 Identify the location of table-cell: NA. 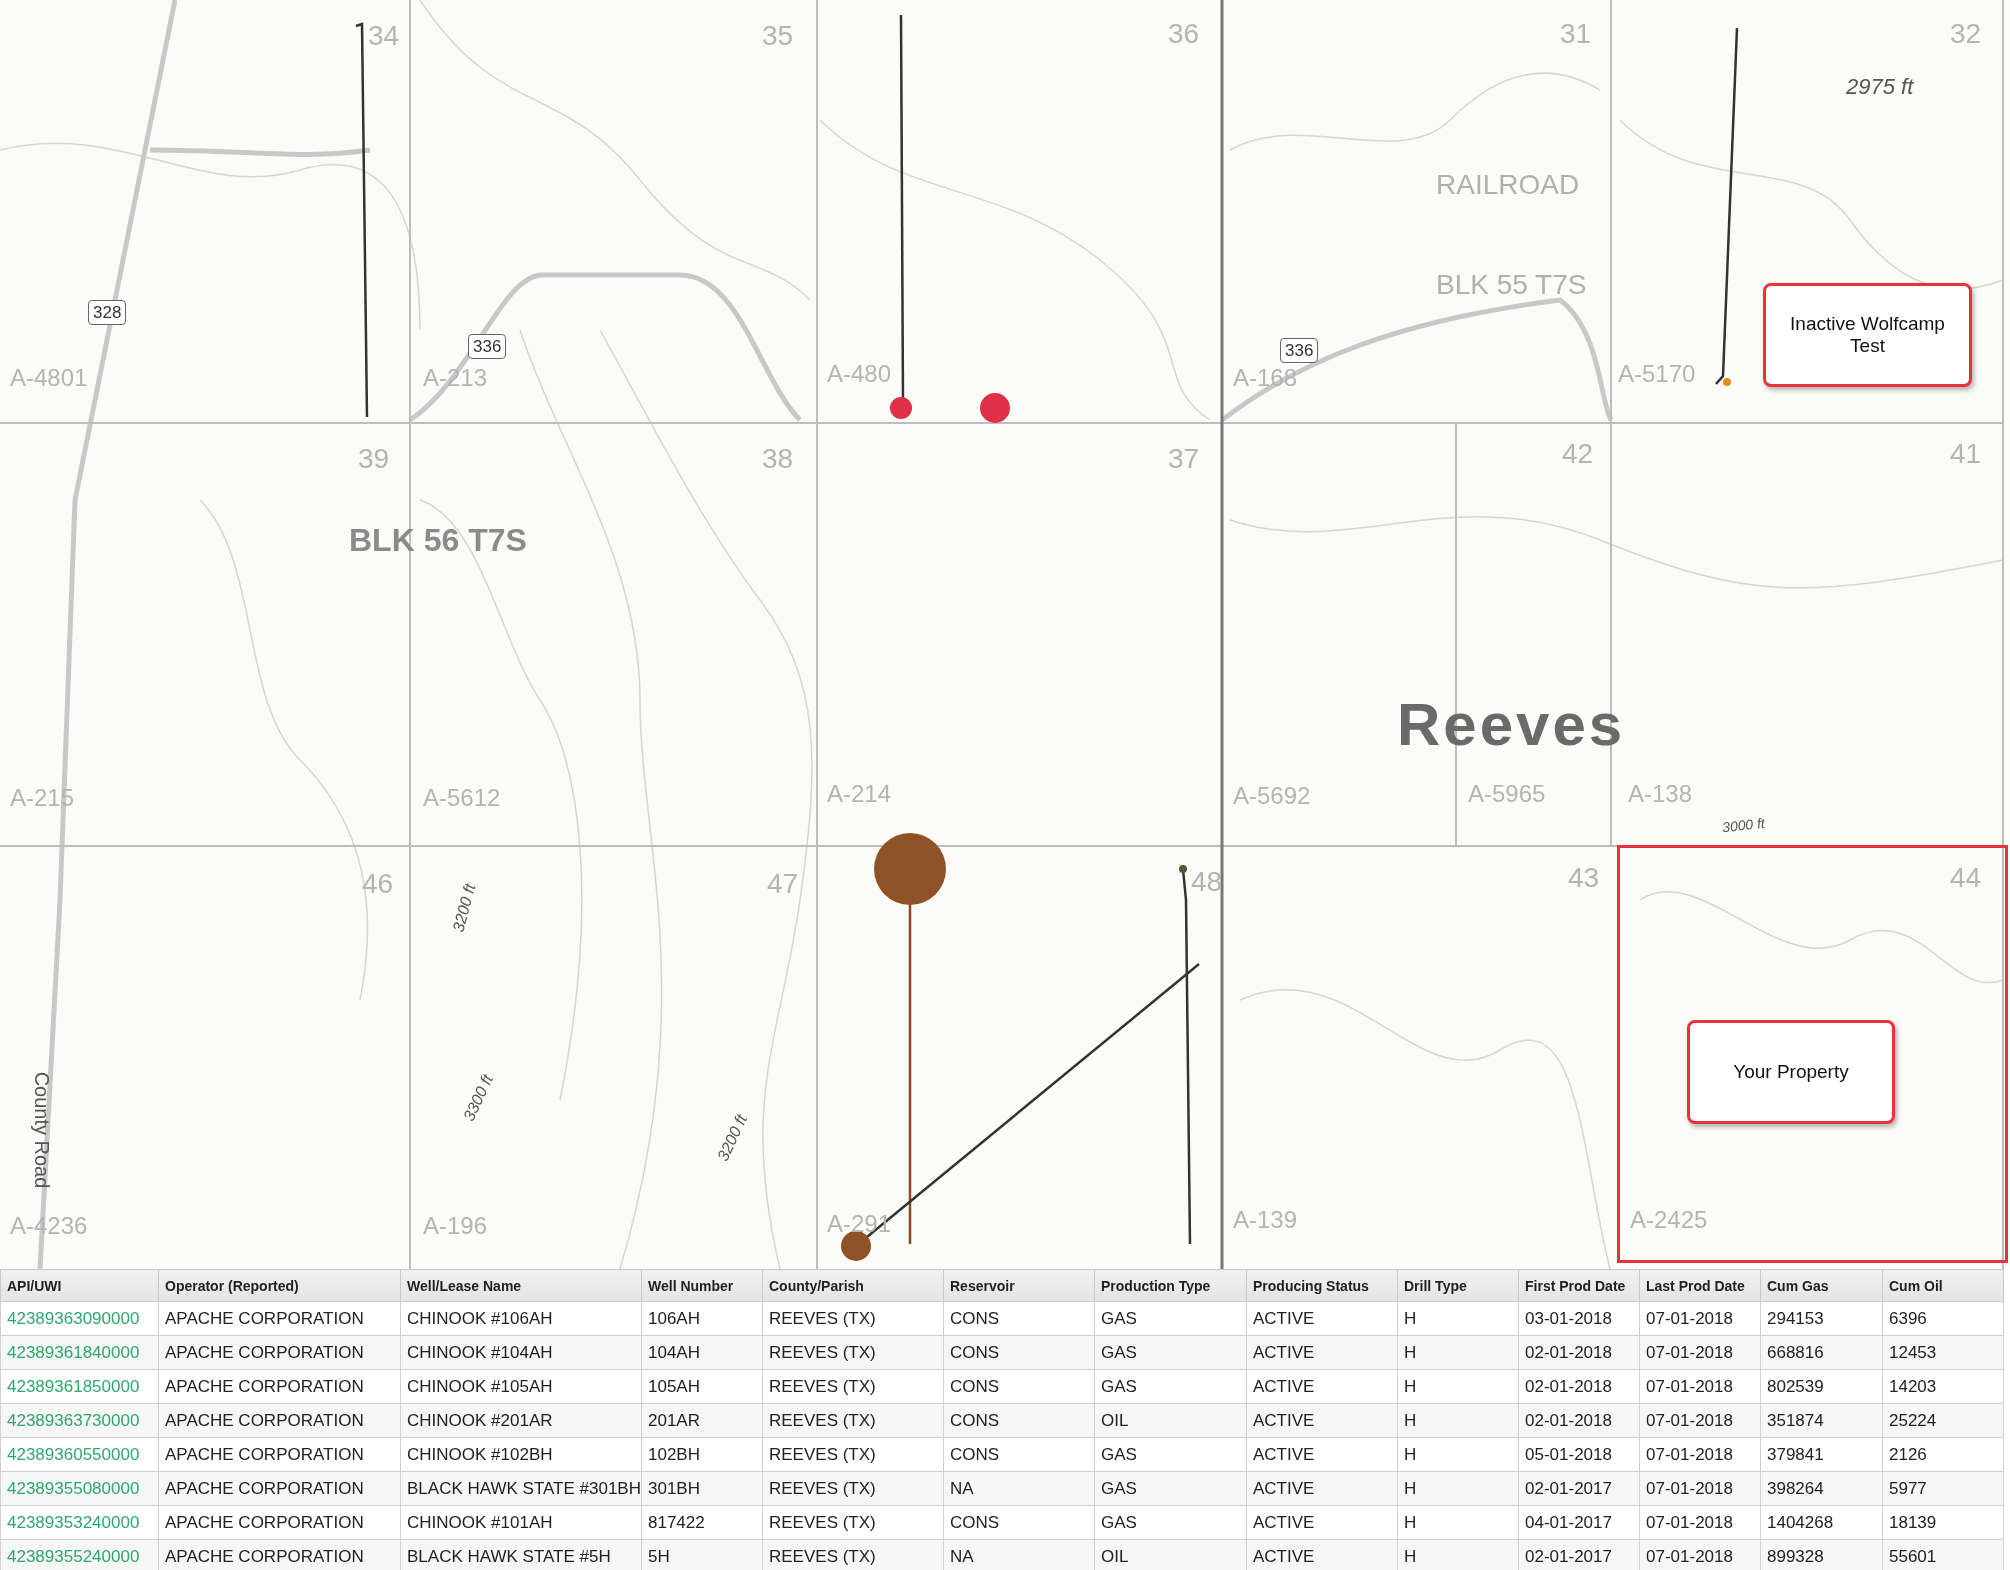
(1019, 1488).